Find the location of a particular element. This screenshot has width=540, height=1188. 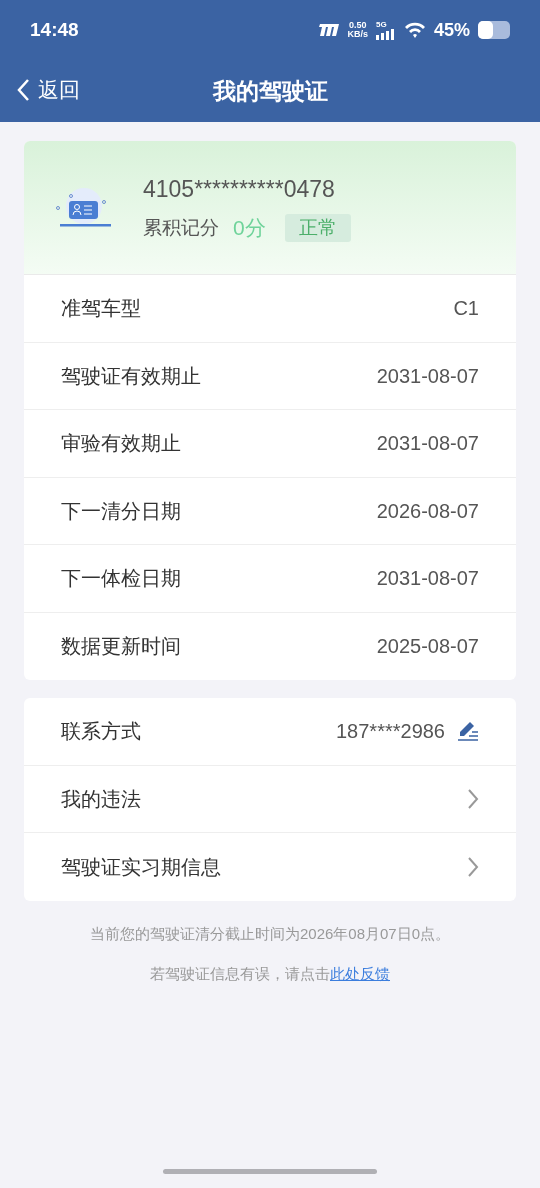

back-icon is located at coordinates (23, 89).